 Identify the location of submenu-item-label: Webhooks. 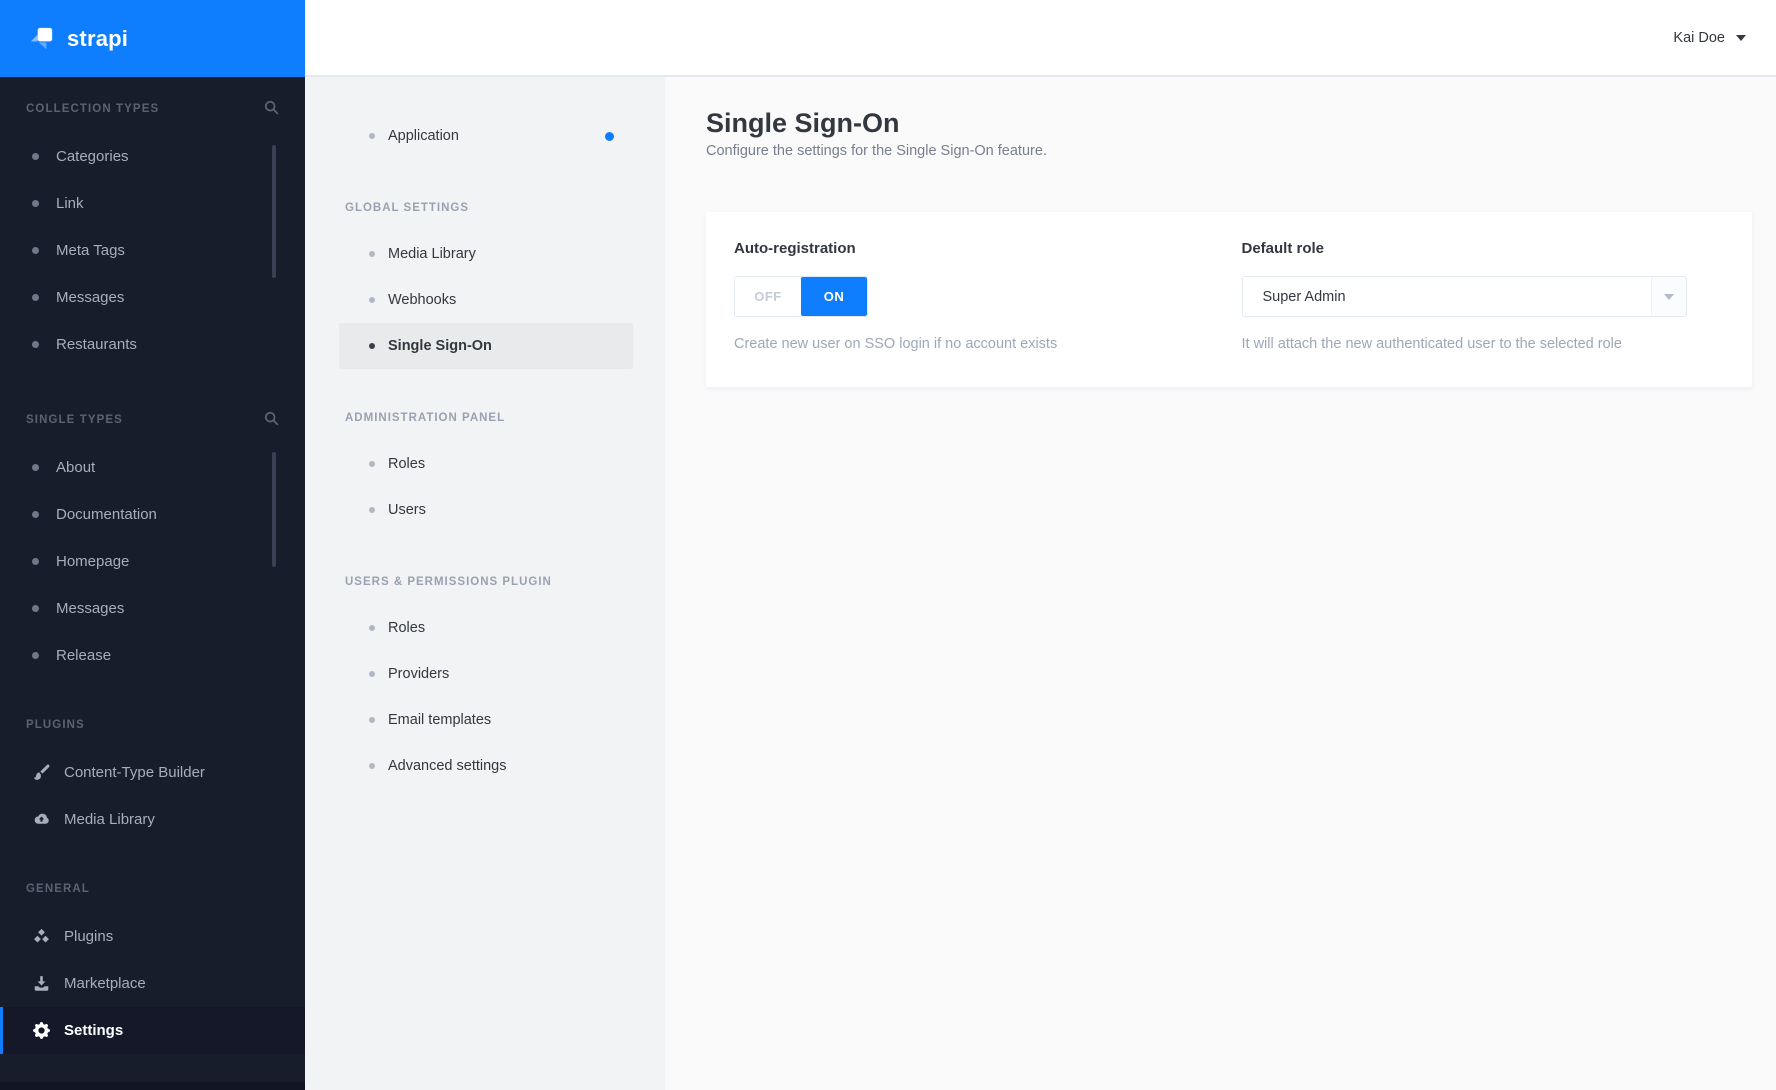
(422, 300).